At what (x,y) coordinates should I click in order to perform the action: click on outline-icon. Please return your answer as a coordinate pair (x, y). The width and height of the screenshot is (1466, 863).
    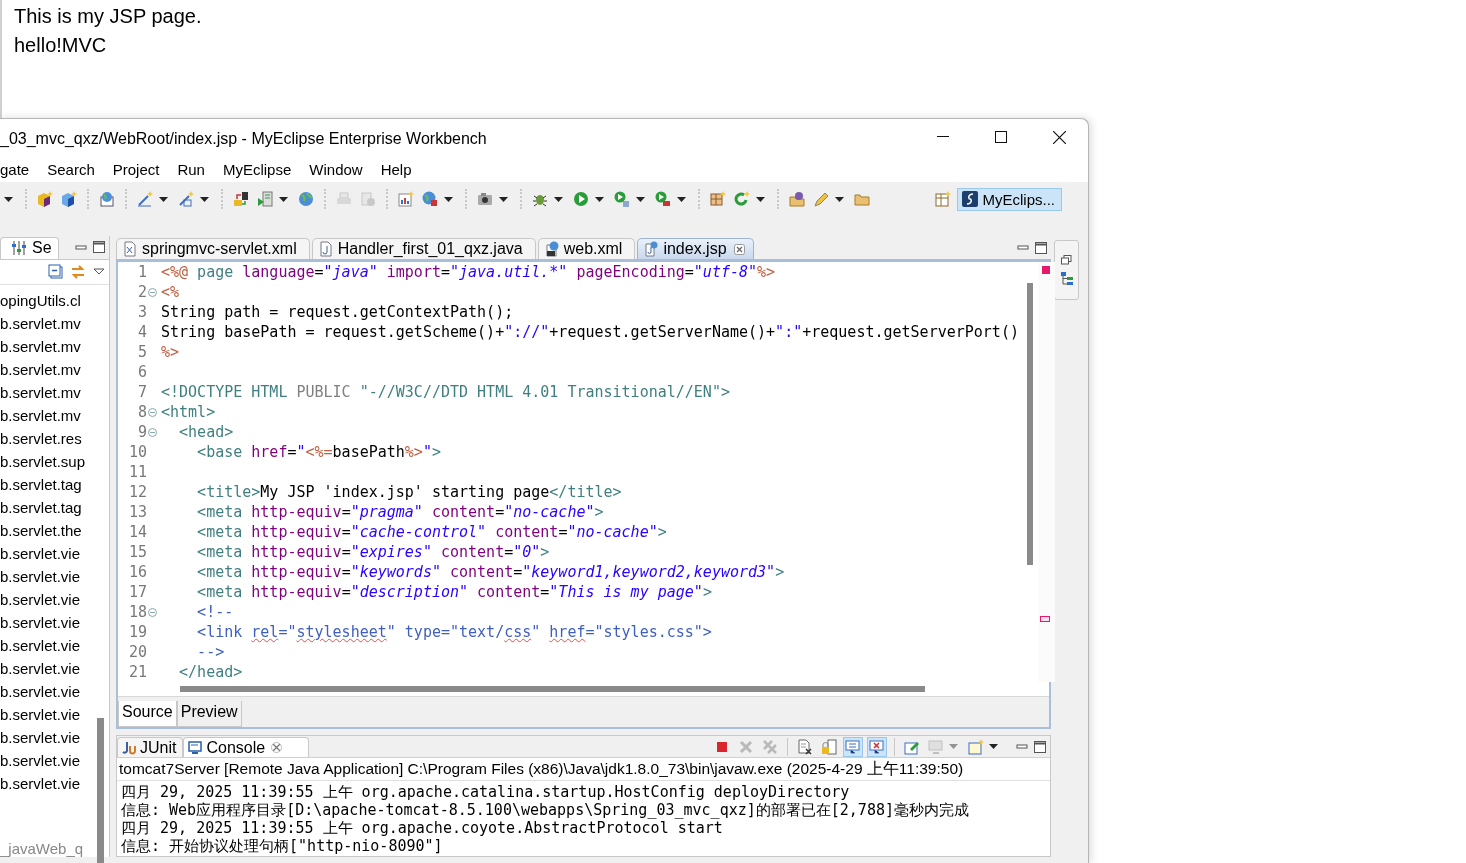
    Looking at the image, I should click on (1066, 278).